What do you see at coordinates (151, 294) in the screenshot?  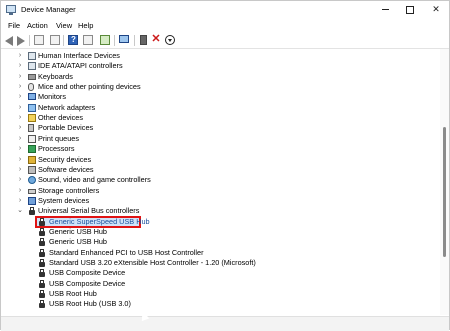 I see `tree-device: USB Root Hub` at bounding box center [151, 294].